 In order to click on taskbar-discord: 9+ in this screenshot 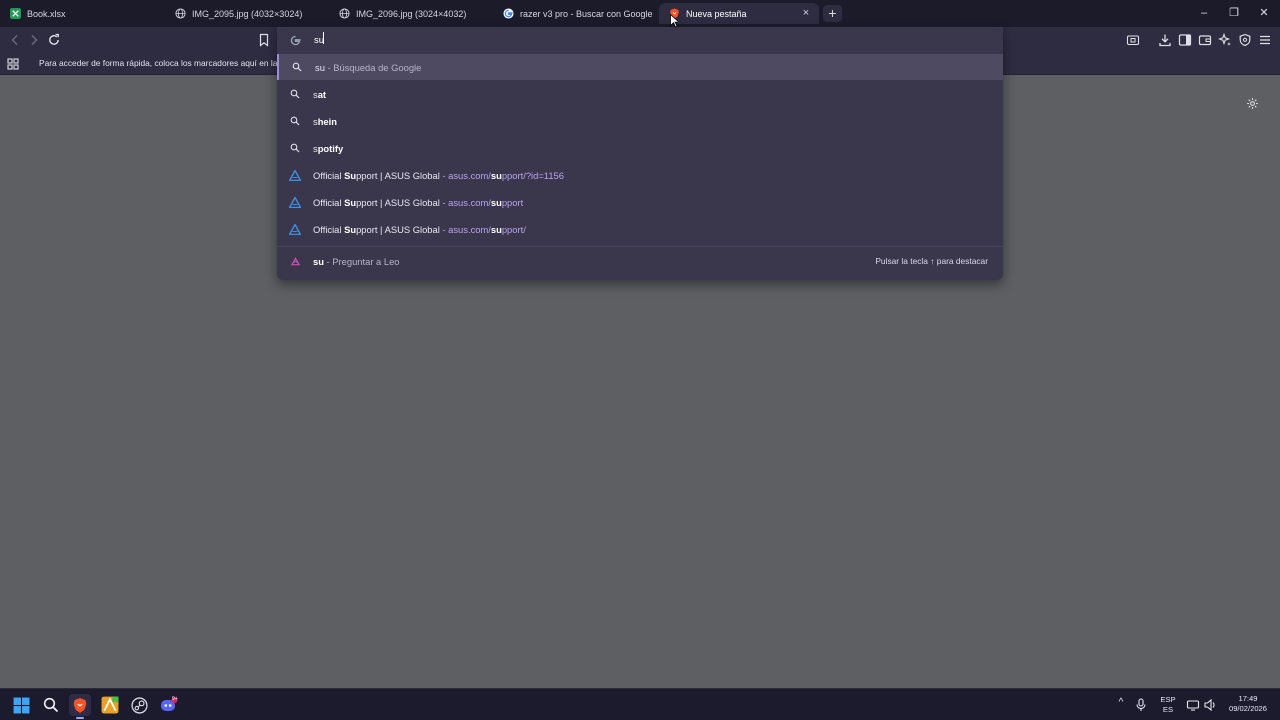, I will do `click(169, 705)`.